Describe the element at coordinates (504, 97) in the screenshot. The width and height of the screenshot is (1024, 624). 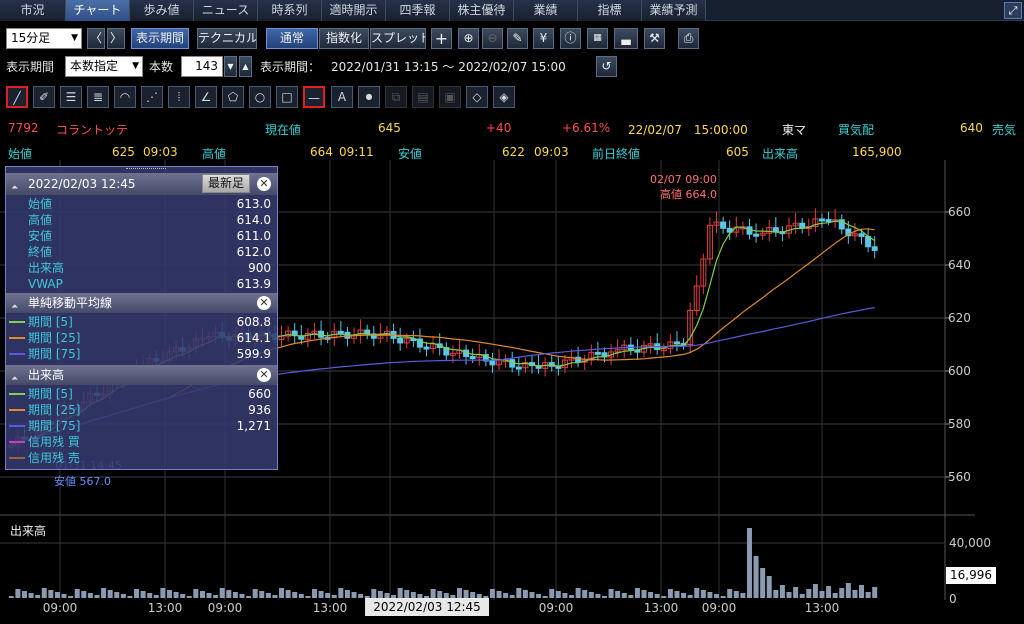
I see `eraser-all-tool-icon: ◈` at that location.